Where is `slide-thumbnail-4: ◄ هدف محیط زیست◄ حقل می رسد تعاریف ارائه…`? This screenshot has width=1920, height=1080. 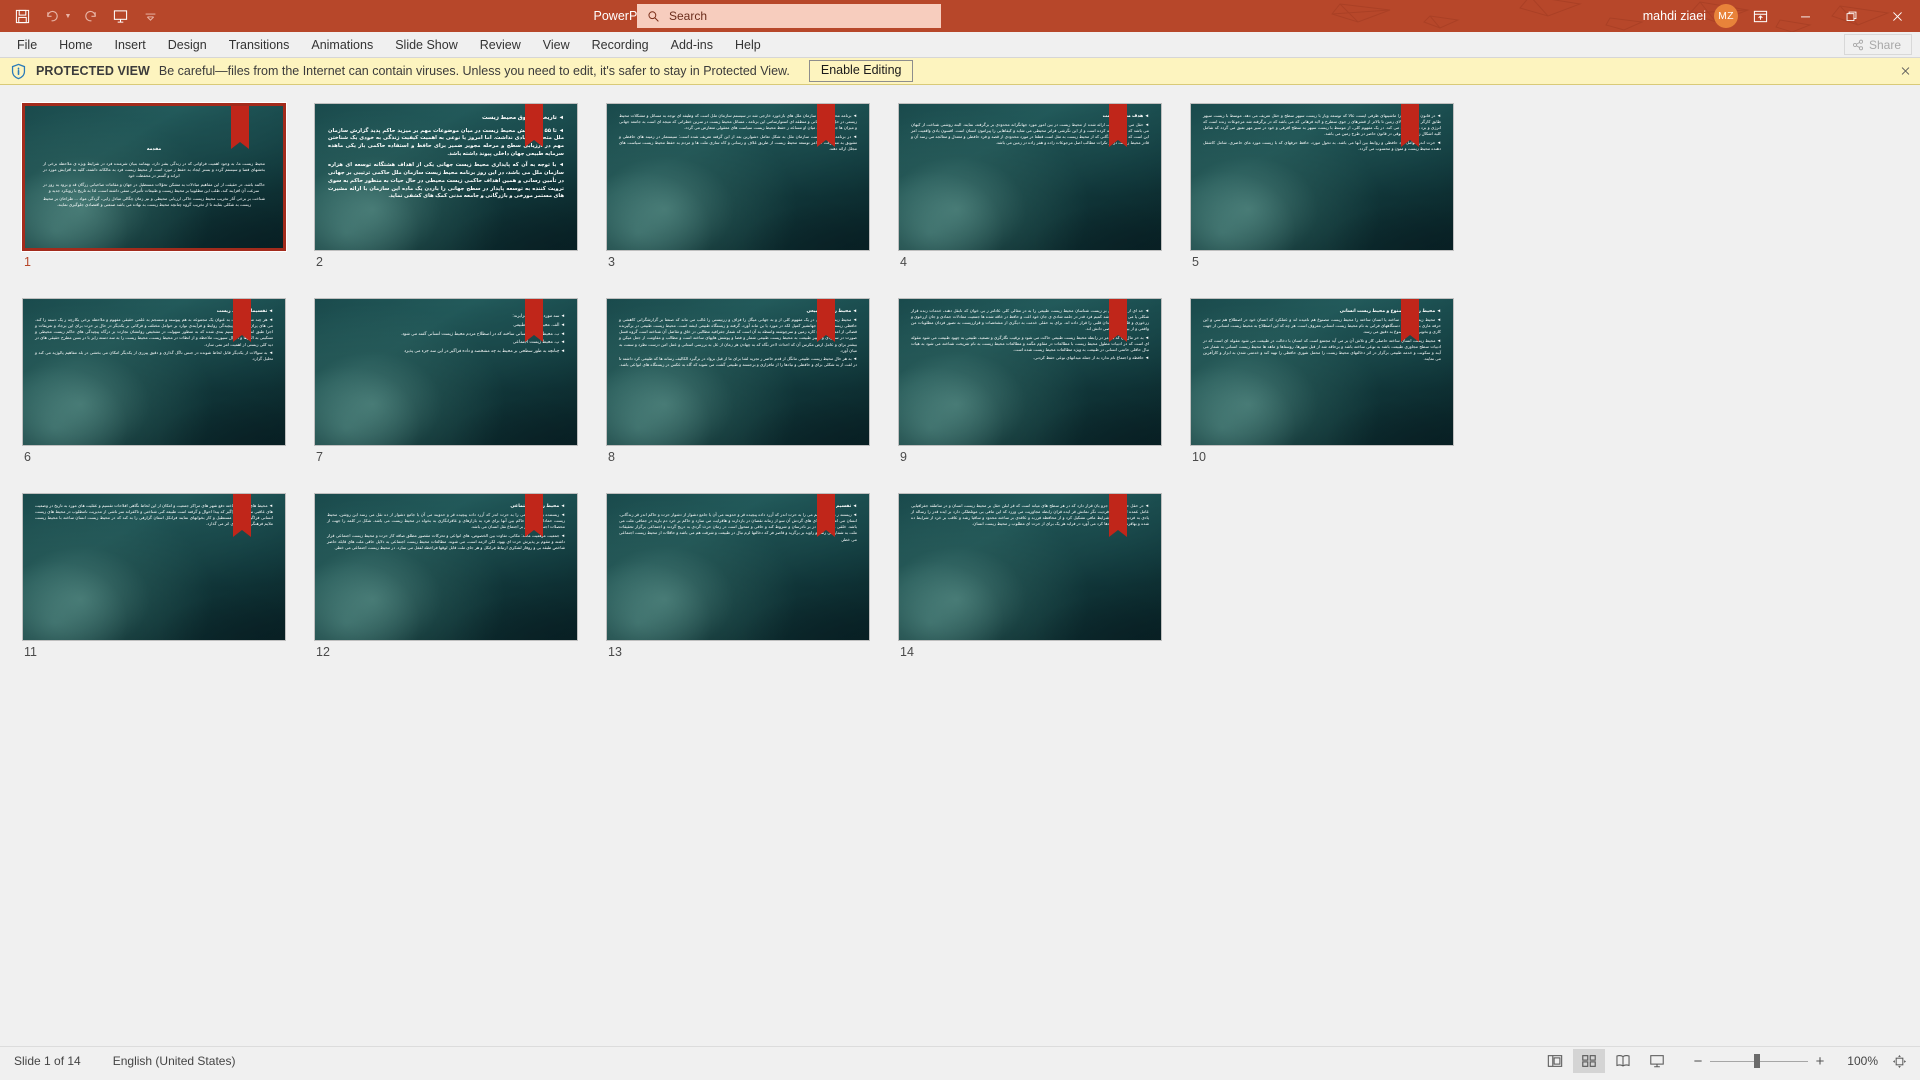
slide-thumbnail-4: ◄ هدف محیط زیست◄ حقل می رسد تعاریف ارائه… is located at coordinates (1030, 186).